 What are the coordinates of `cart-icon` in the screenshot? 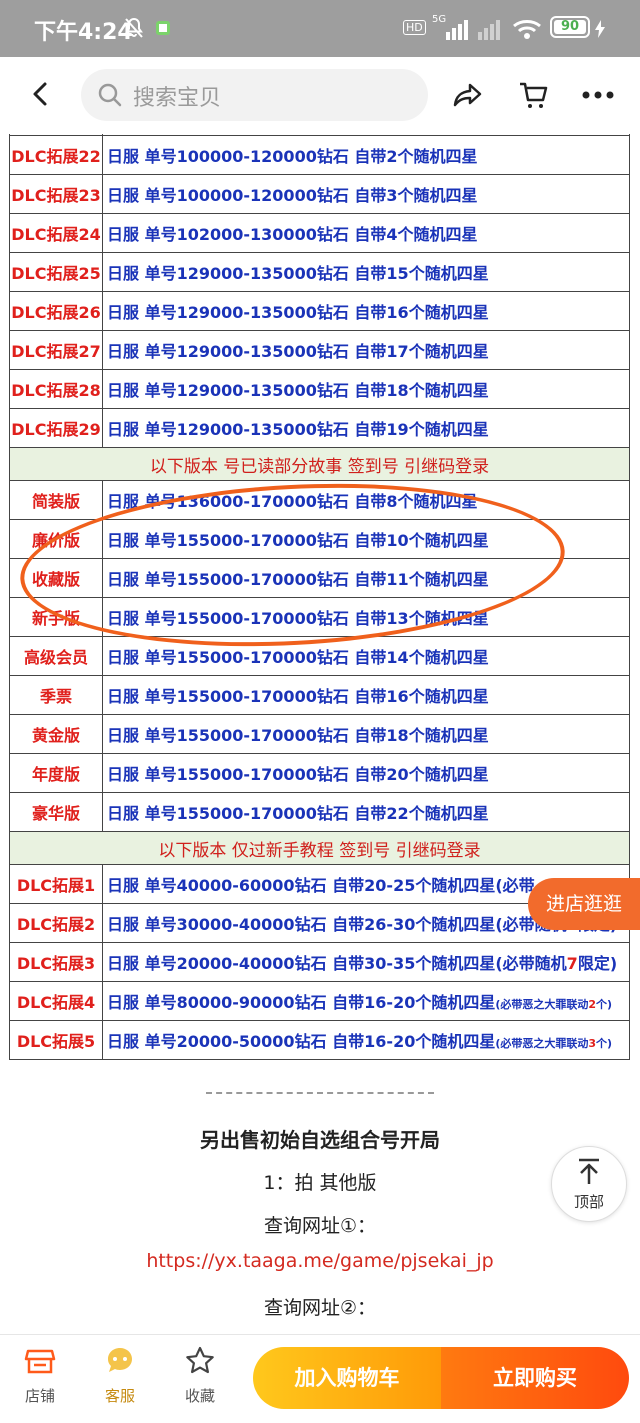 It's located at (533, 95).